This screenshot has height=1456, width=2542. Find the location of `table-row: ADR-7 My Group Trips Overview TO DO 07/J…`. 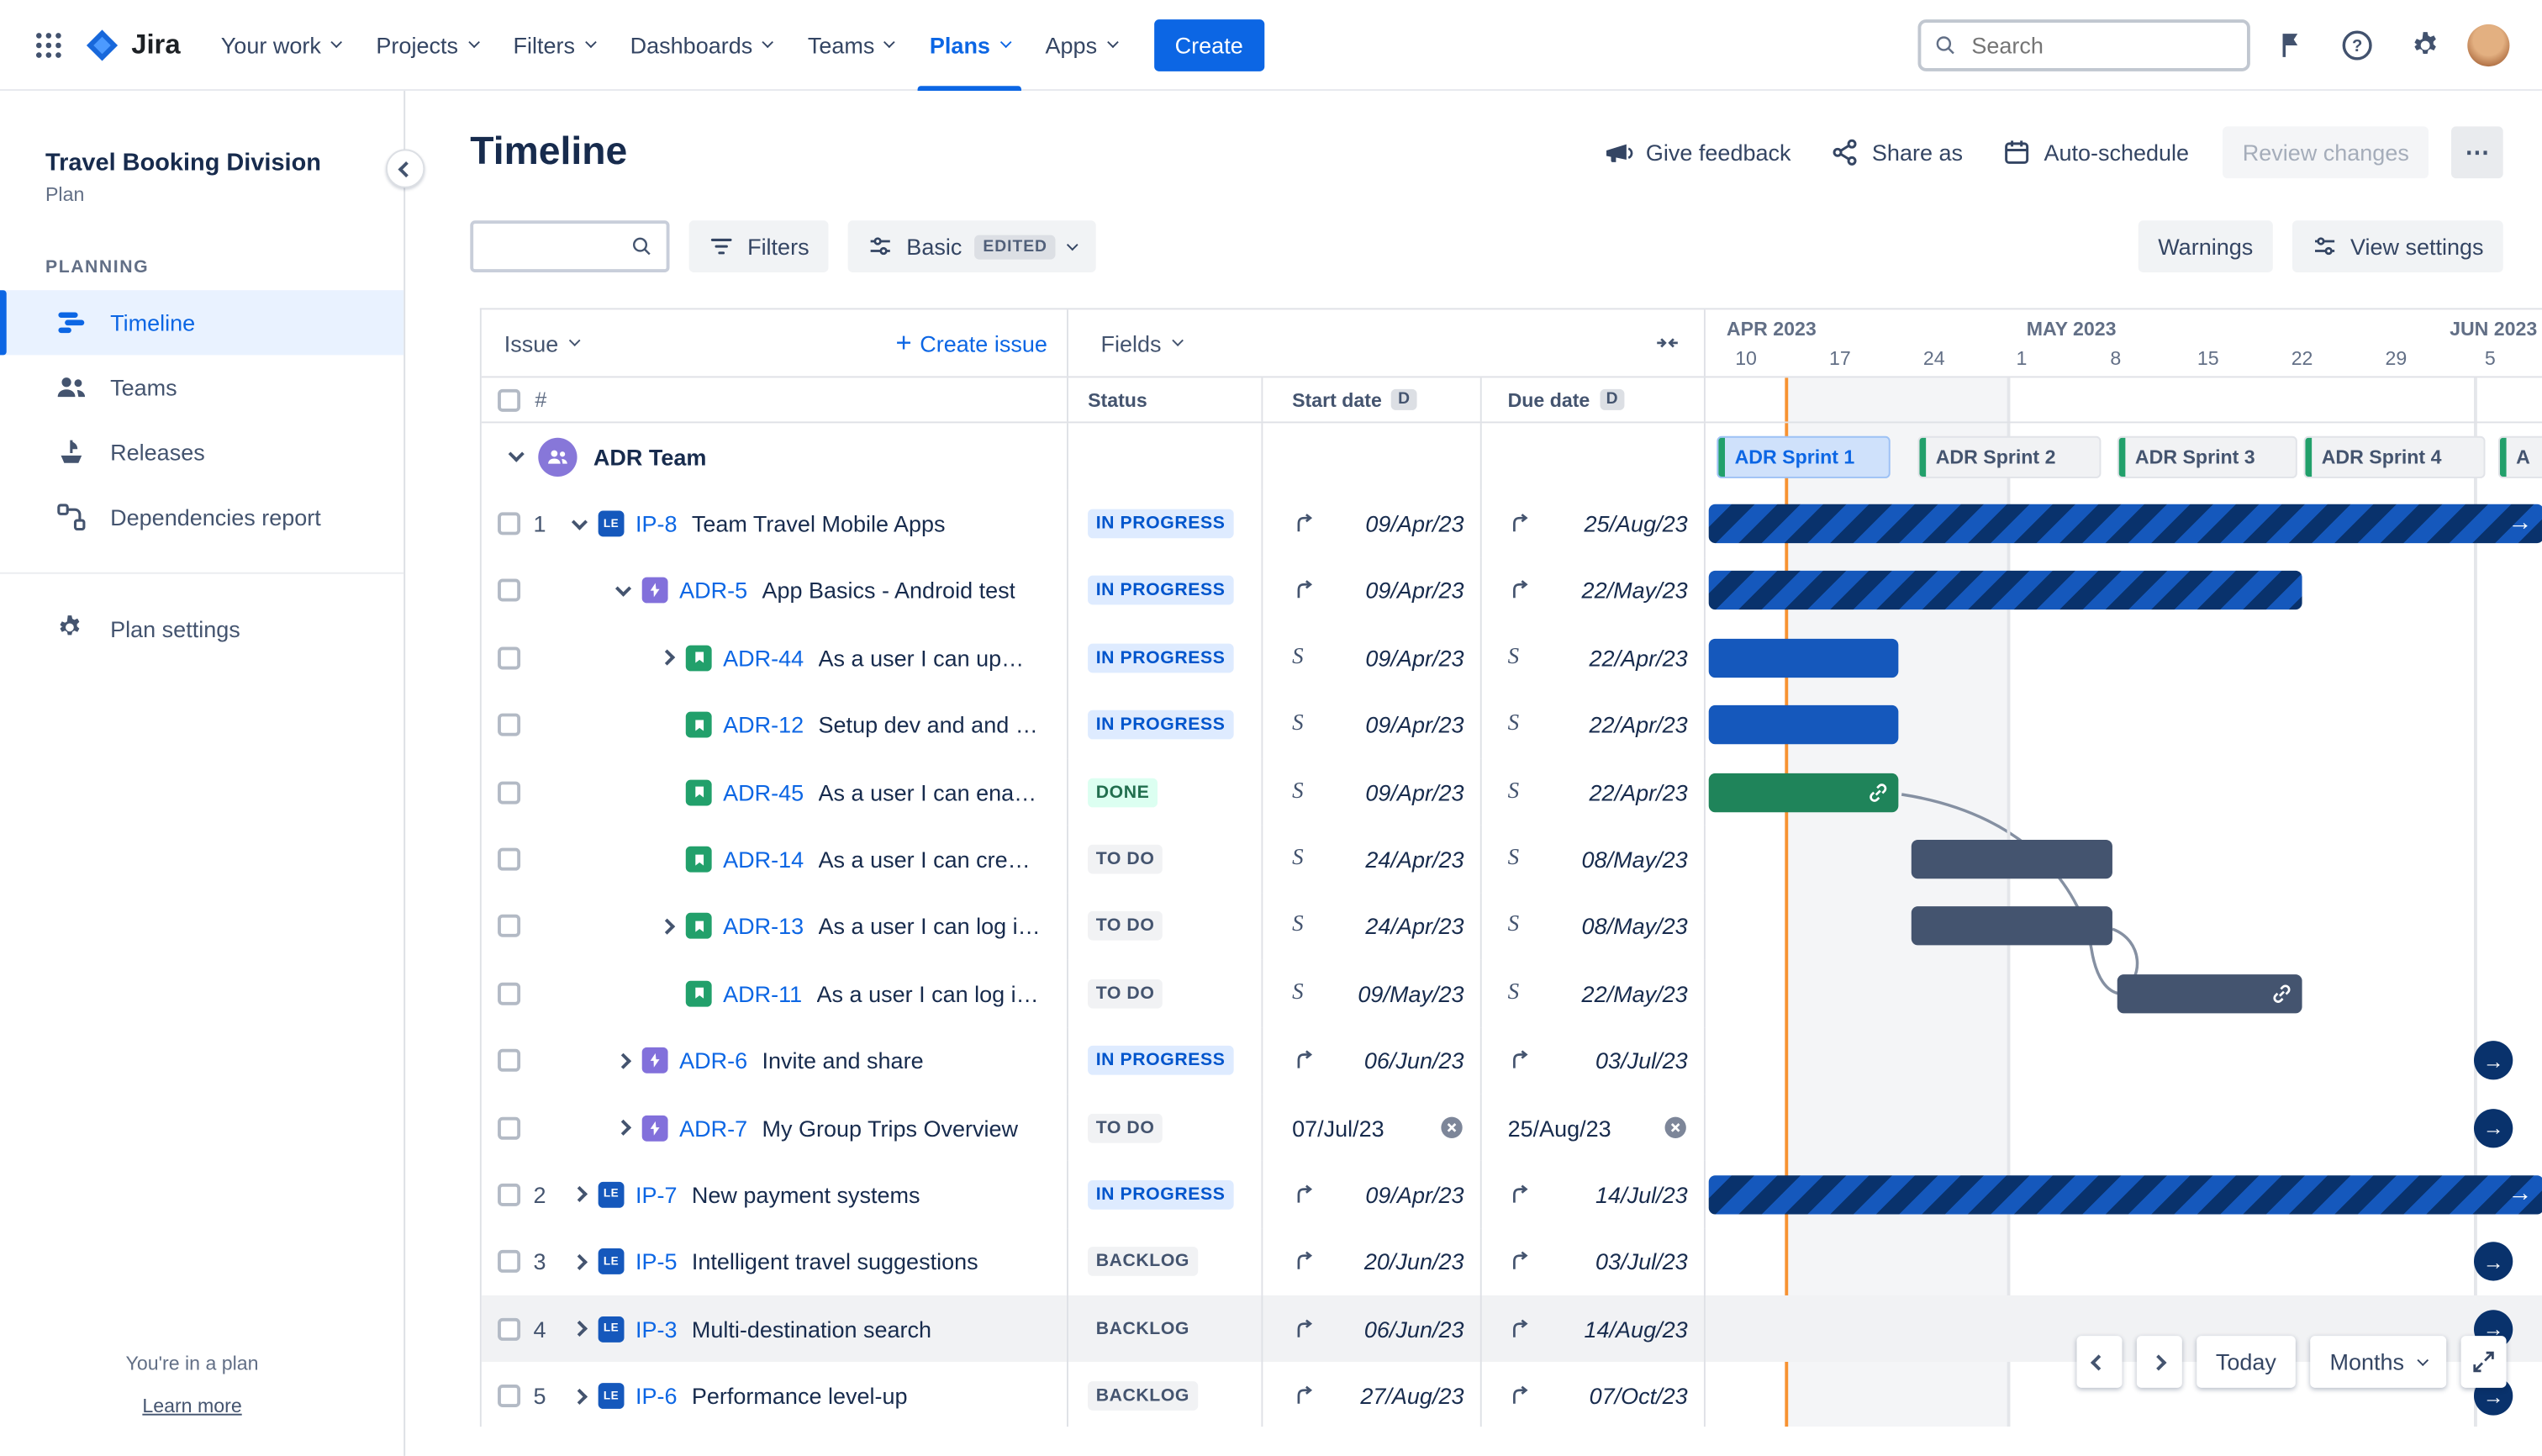

table-row: ADR-7 My Group Trips Overview TO DO 07/J… is located at coordinates (1512, 1128).